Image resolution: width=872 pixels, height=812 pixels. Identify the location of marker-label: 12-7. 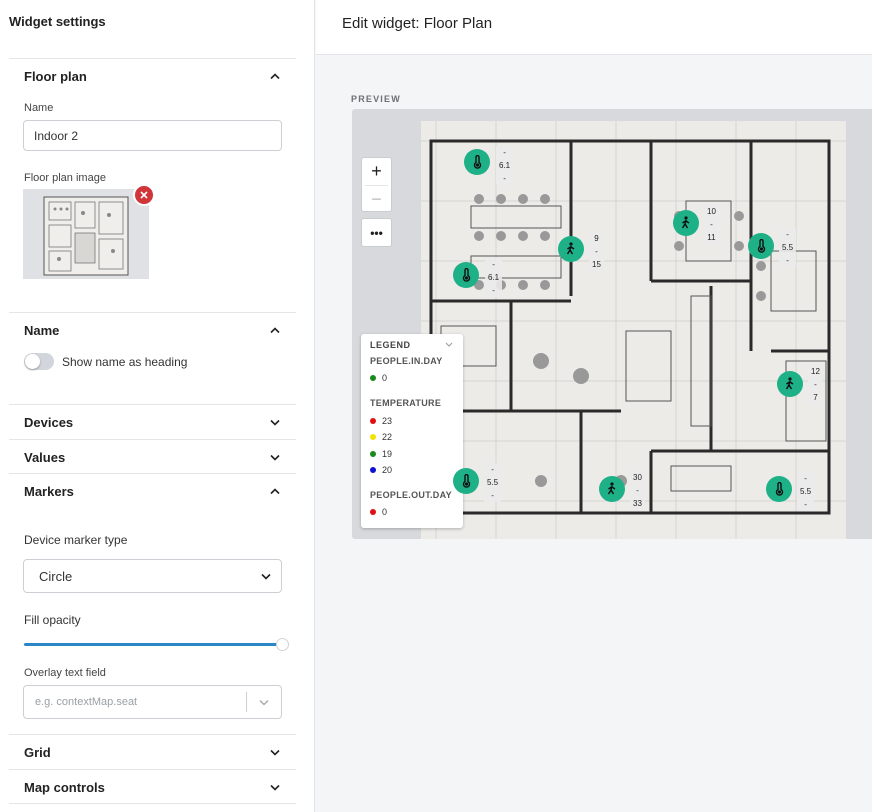
(815, 384).